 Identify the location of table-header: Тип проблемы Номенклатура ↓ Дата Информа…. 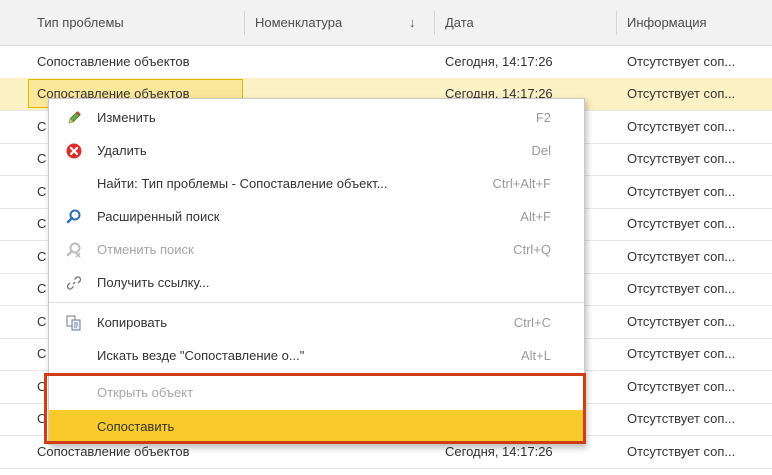
(386, 23).